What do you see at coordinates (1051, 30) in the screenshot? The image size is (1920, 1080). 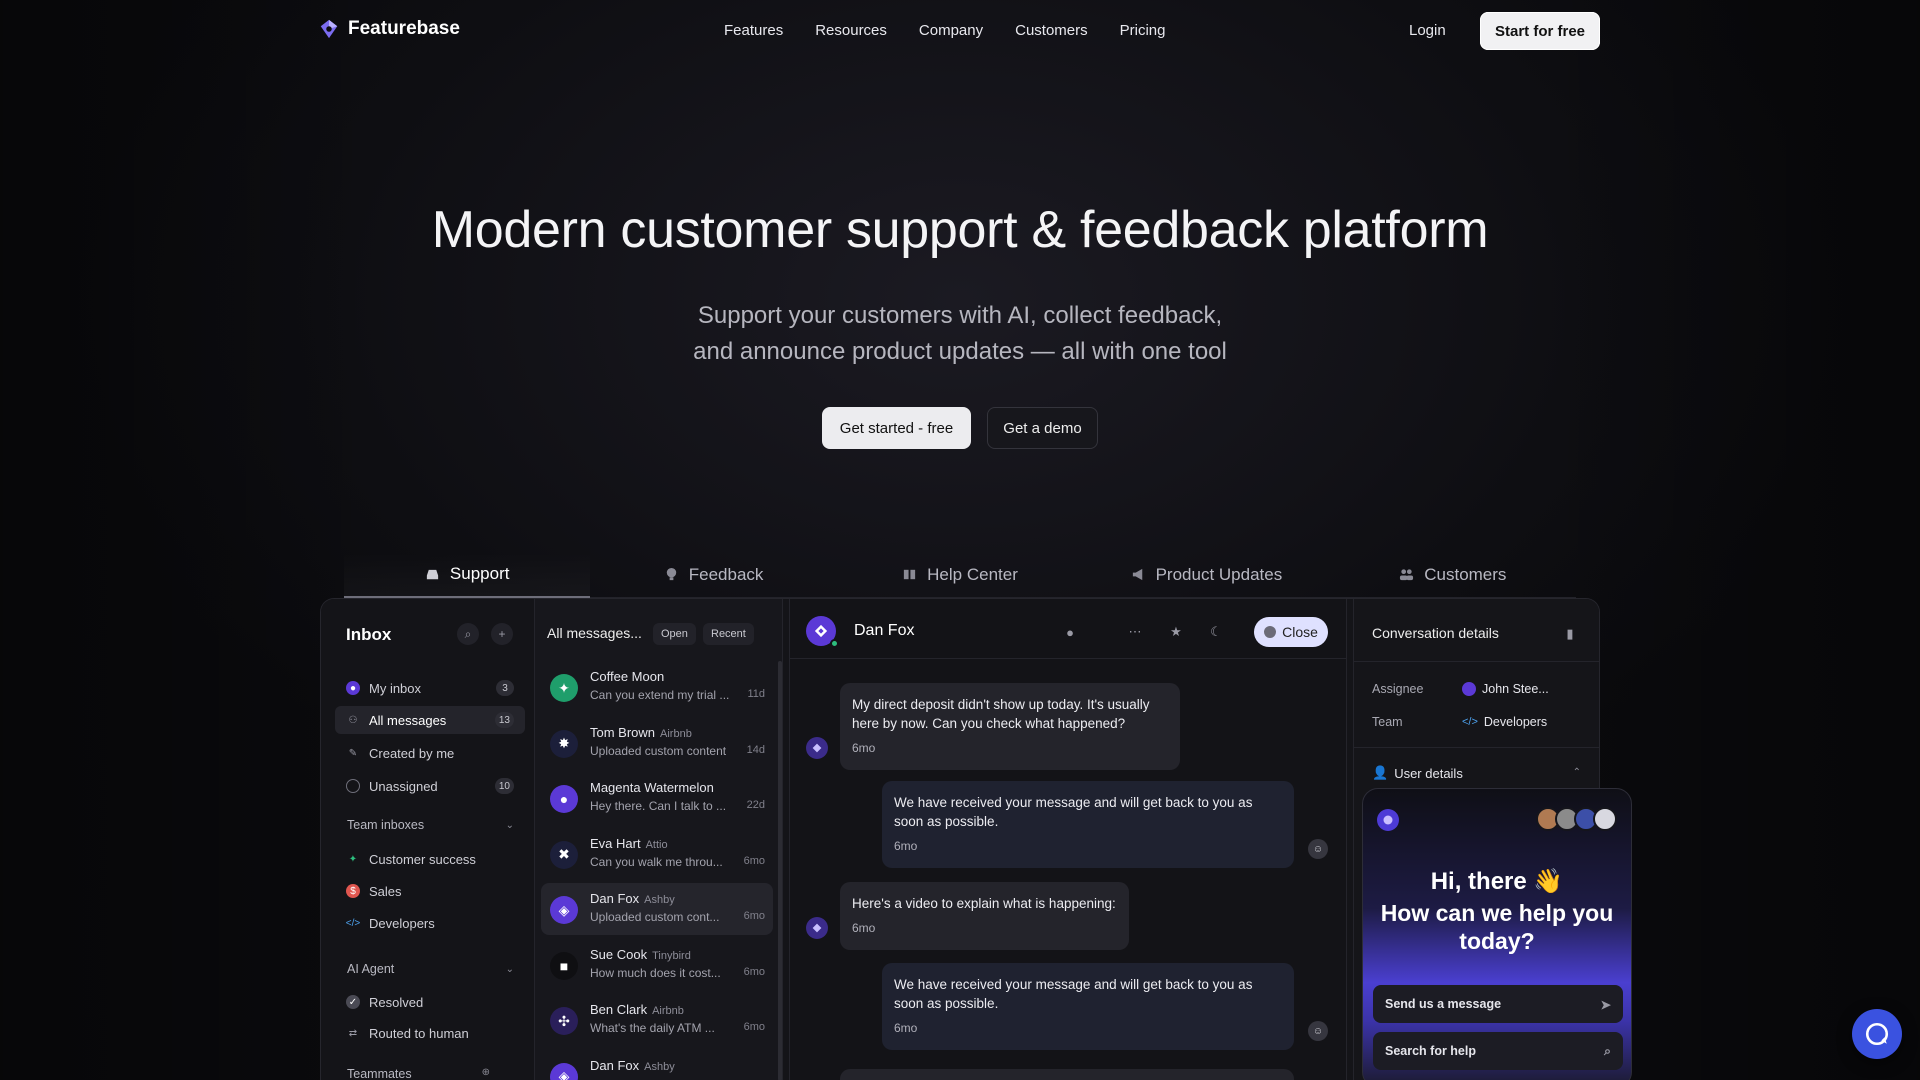 I see `nav-customers: Customers` at bounding box center [1051, 30].